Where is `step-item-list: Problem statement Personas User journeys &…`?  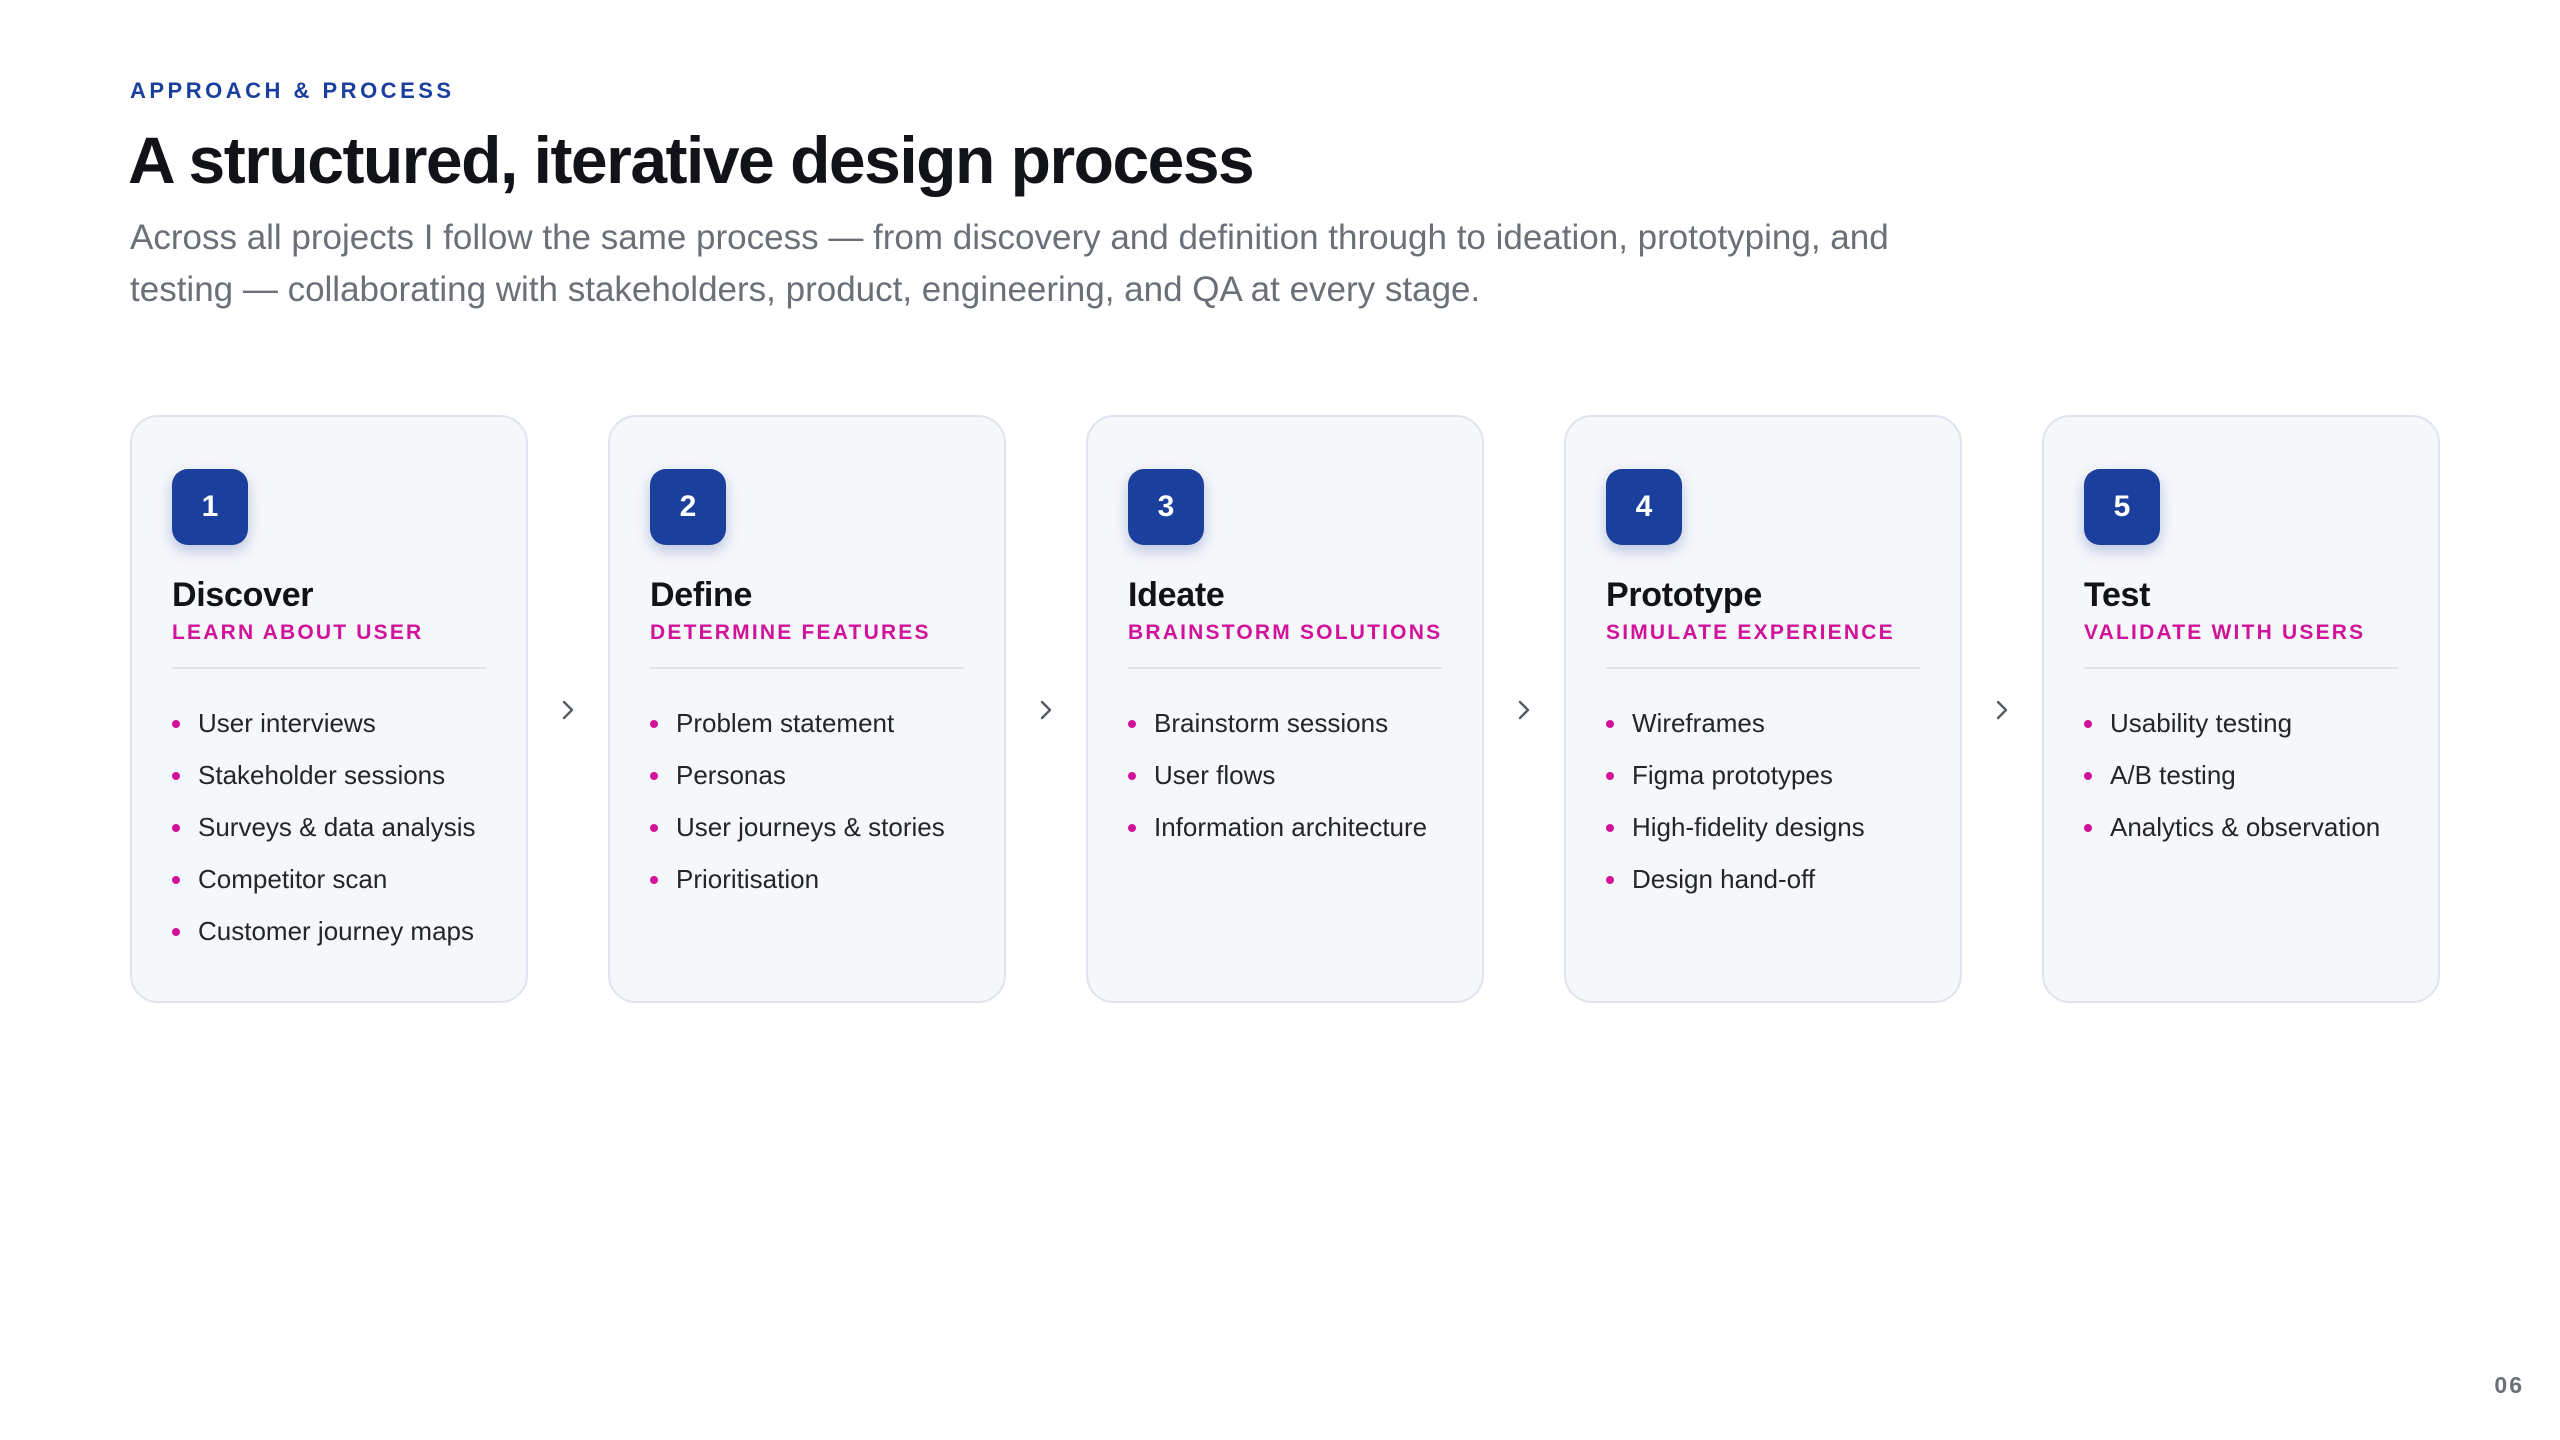
step-item-list: Problem statement Personas User journeys &… is located at coordinates (807, 801).